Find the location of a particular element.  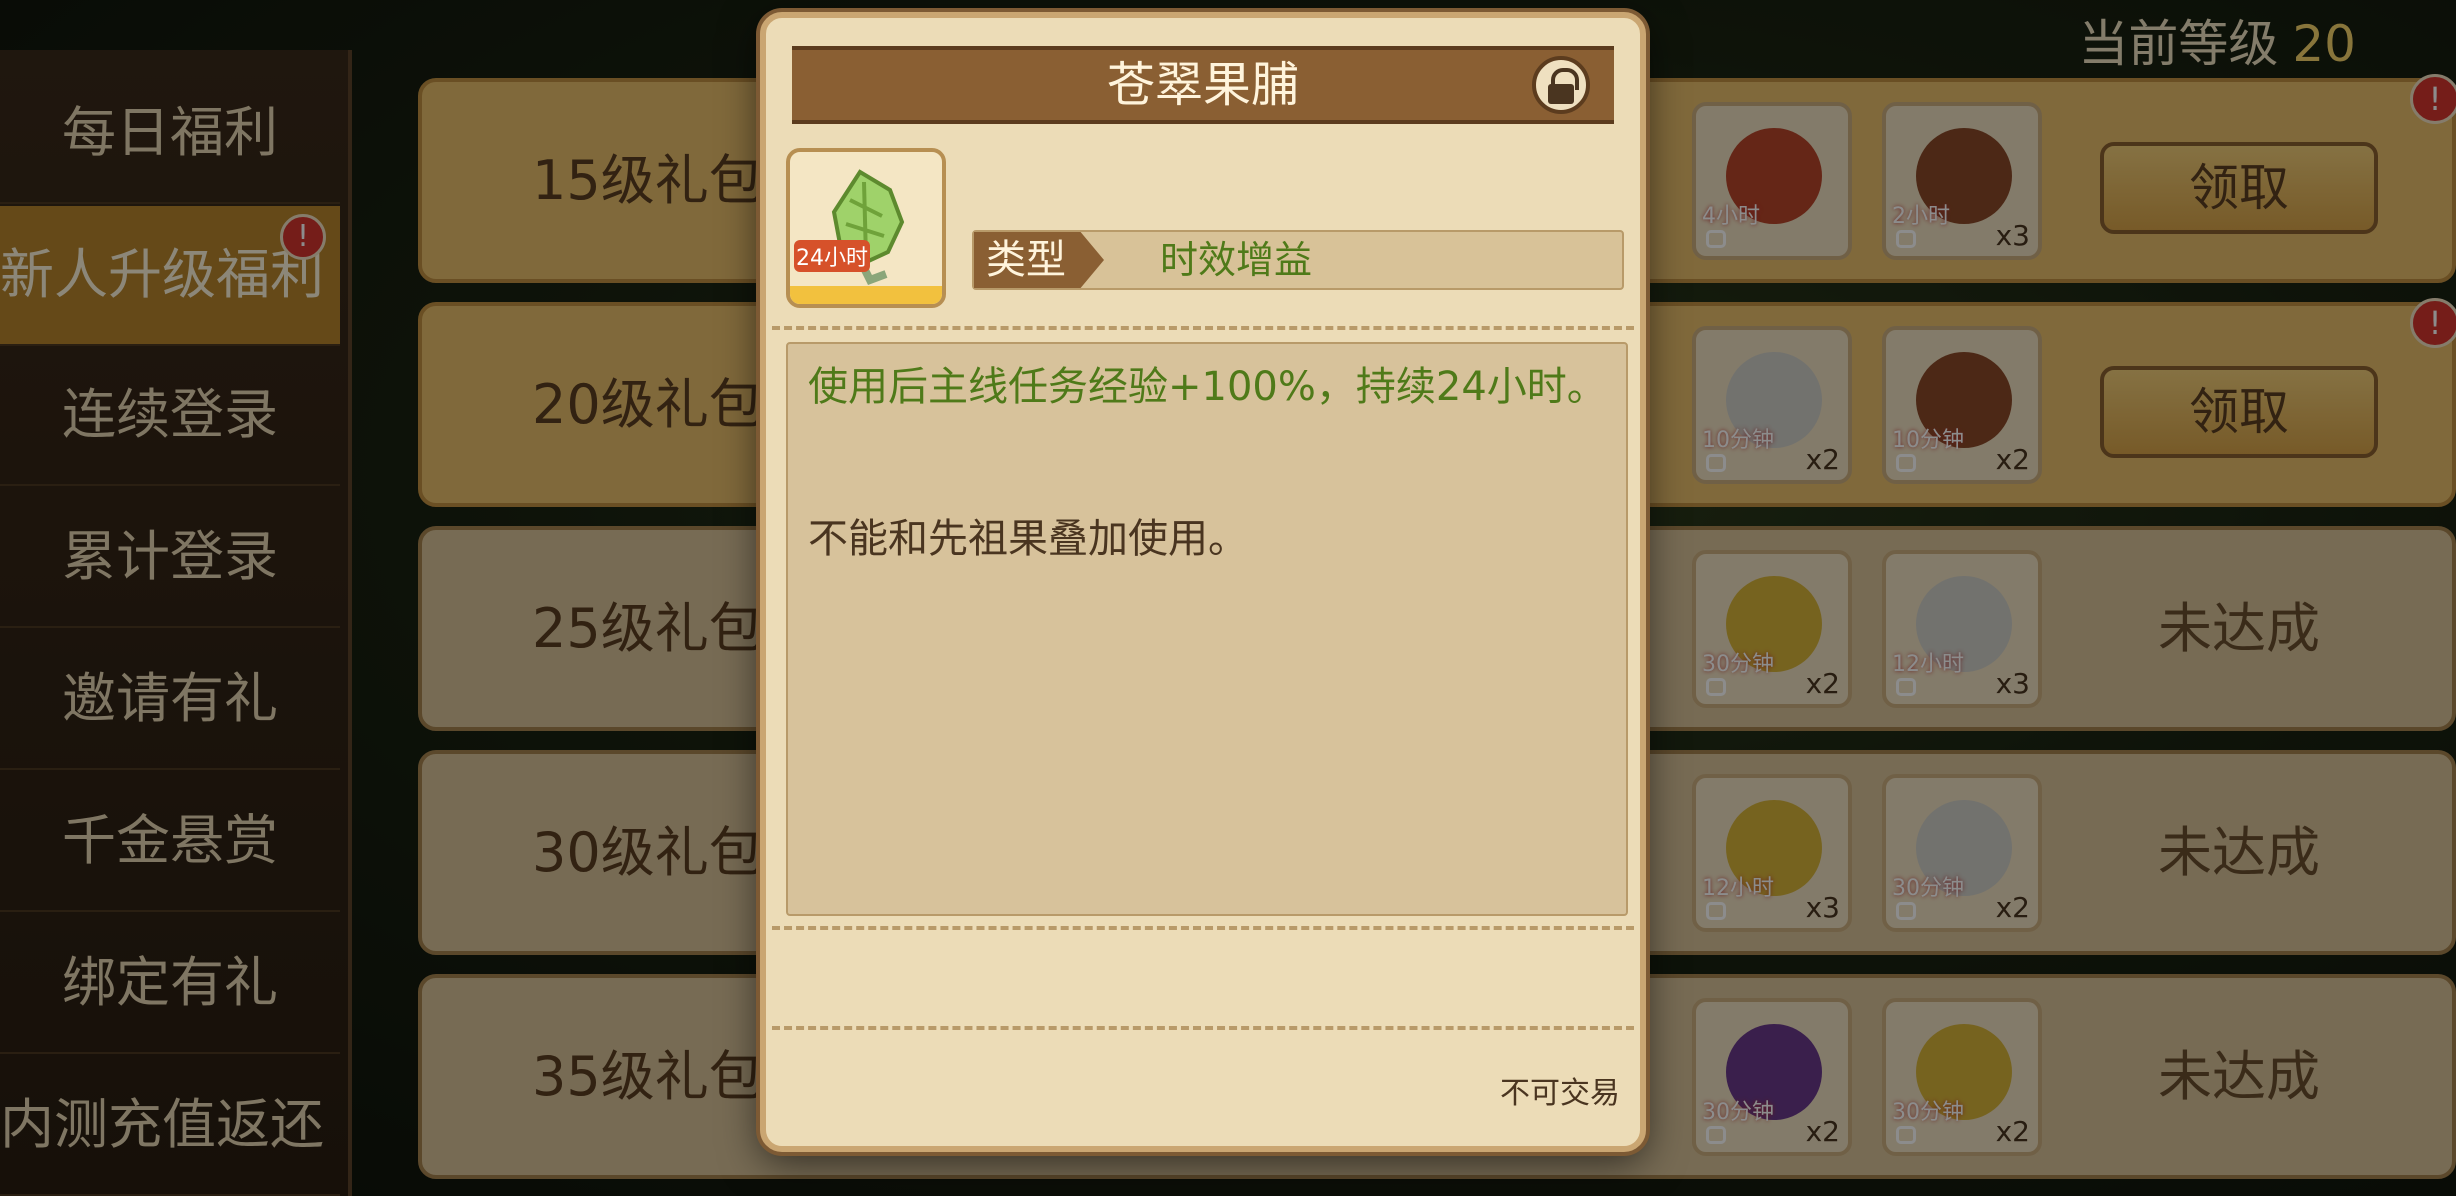

popup-header: 苍翠果脯 is located at coordinates (1203, 85).